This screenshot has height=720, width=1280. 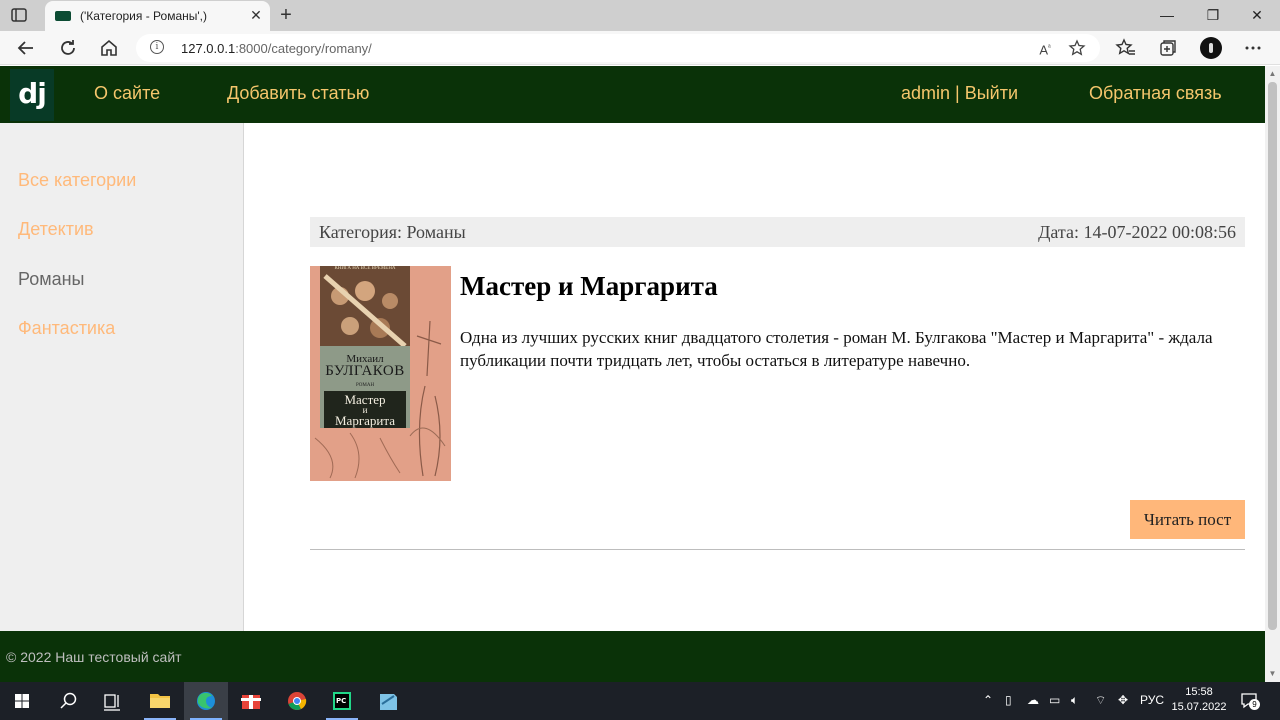 I want to click on windows-taskbar: PC ⌃ ▯ ☁ ▭ 🔈︎ ⌔ ✥ РУС 15:58 15.07.2022 9, so click(x=640, y=701).